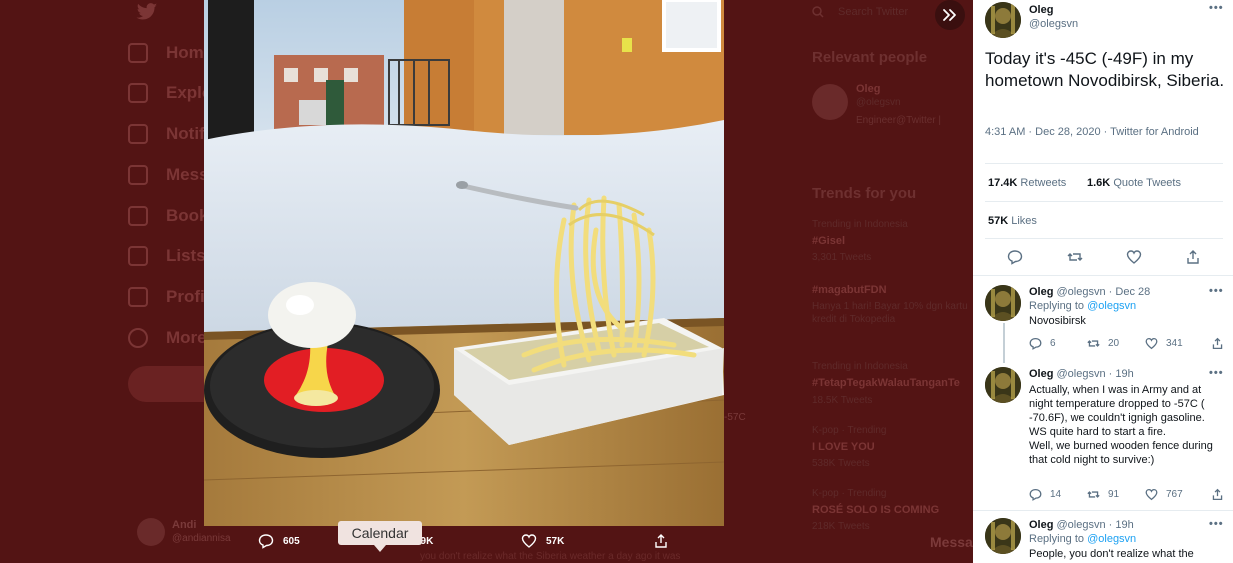 The width and height of the screenshot is (1233, 563). Describe the element at coordinates (868, 89) in the screenshot. I see `relevant-name: Oleg` at that location.